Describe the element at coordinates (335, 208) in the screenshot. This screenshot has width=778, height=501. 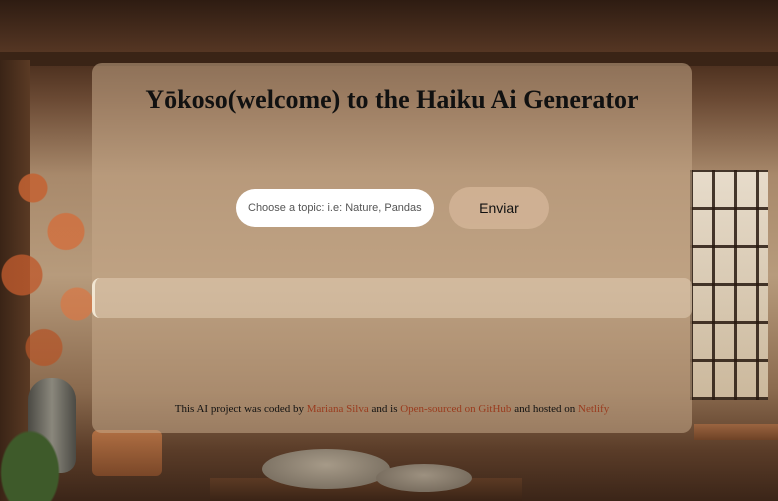
I see `topic-input` at that location.